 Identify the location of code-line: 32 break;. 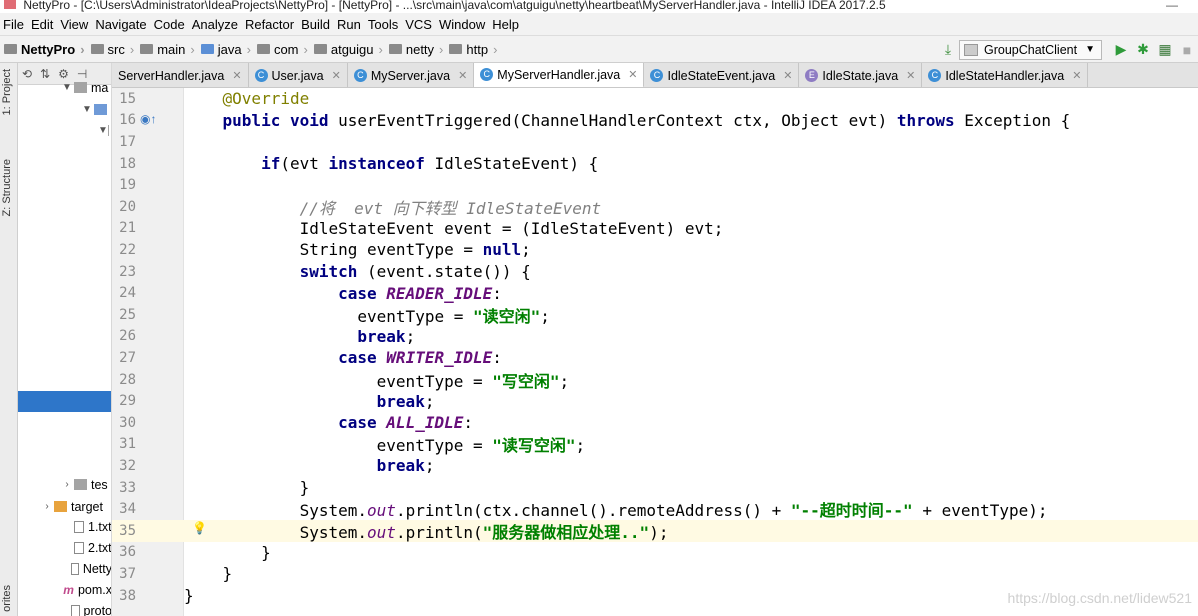
(655, 466).